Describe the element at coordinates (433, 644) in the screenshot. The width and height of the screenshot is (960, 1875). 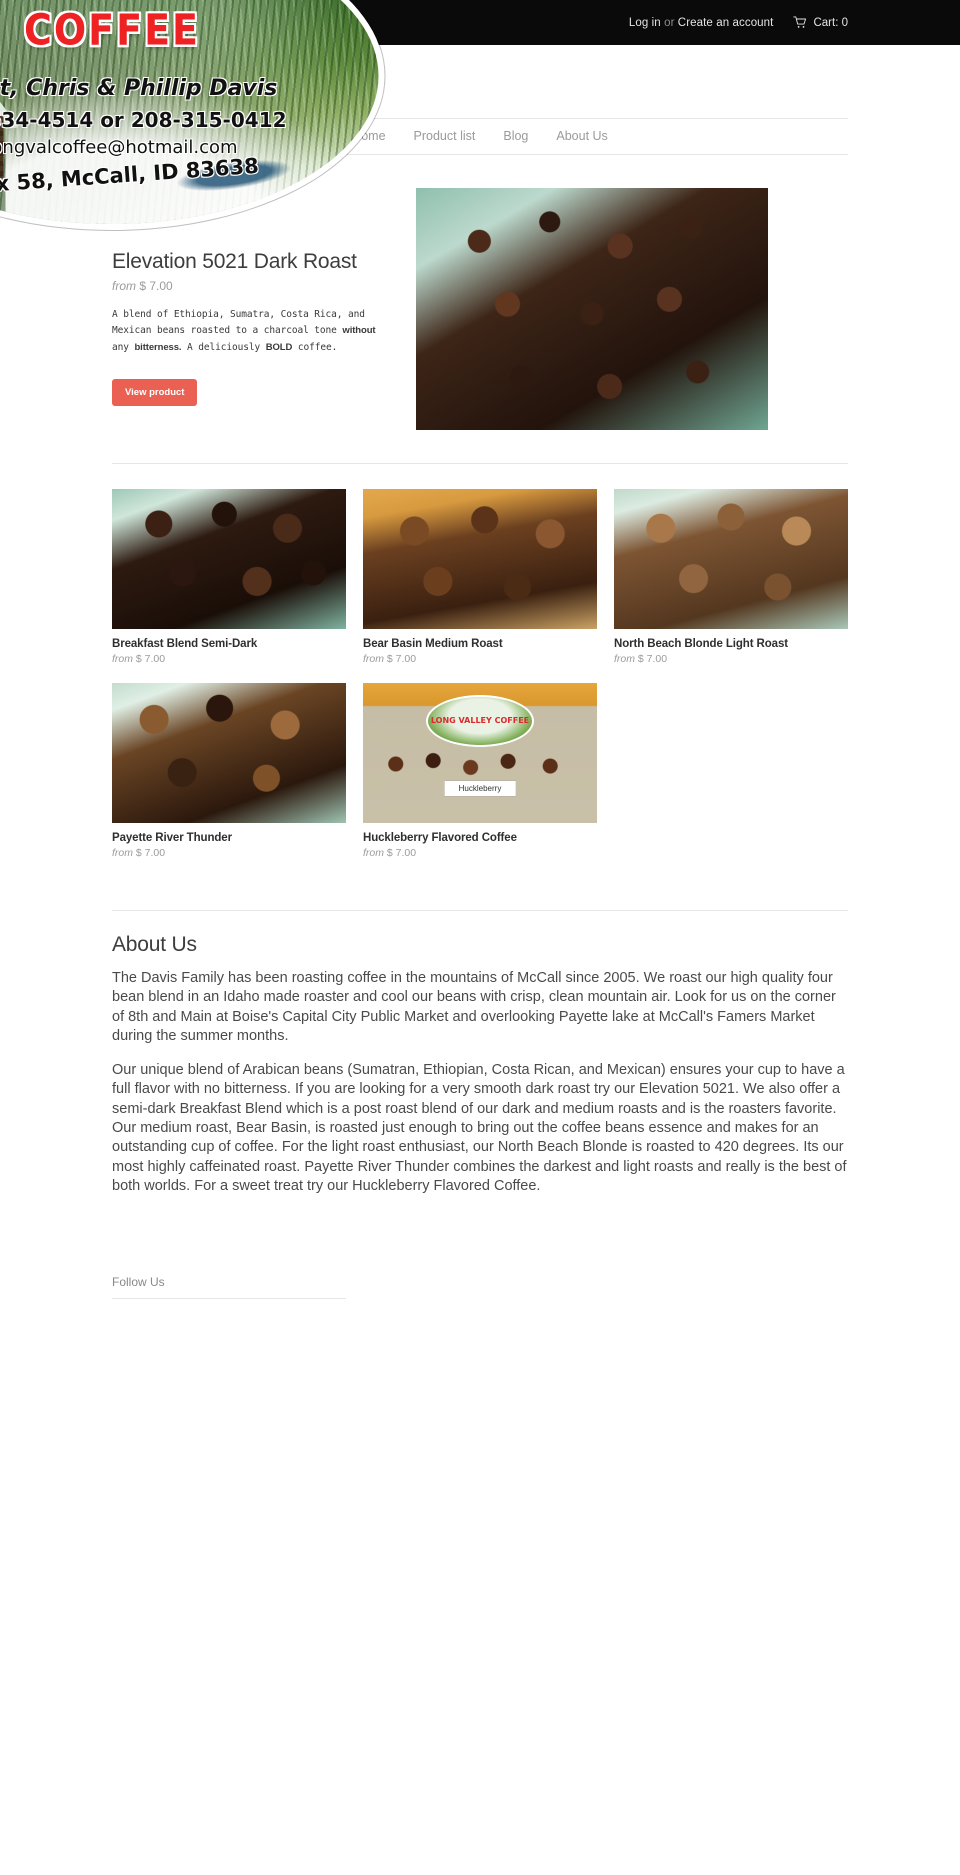
I see `product-title: Bear Basin Medium Roast` at that location.